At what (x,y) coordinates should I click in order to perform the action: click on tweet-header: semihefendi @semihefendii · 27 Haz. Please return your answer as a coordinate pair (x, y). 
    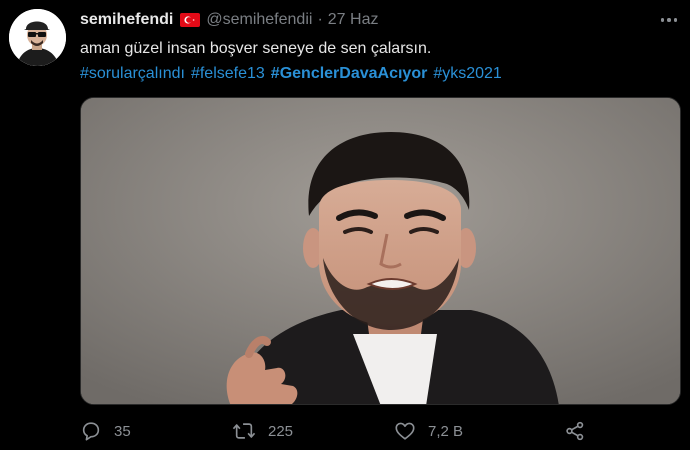
    Looking at the image, I should click on (229, 20).